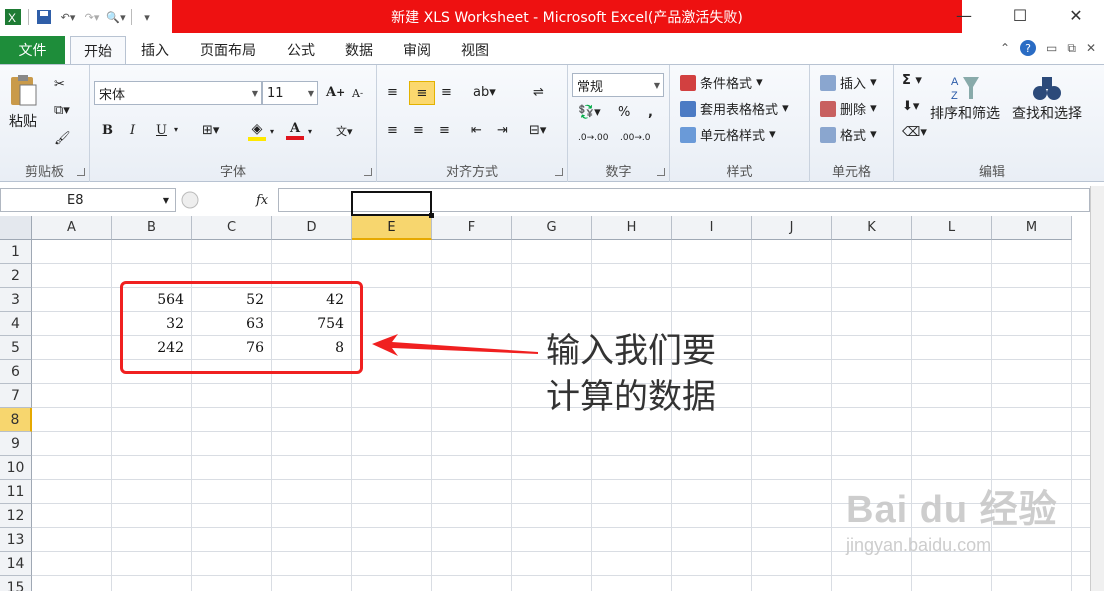  Describe the element at coordinates (1020, 15) in the screenshot. I see `maximize-button: ☐` at that location.